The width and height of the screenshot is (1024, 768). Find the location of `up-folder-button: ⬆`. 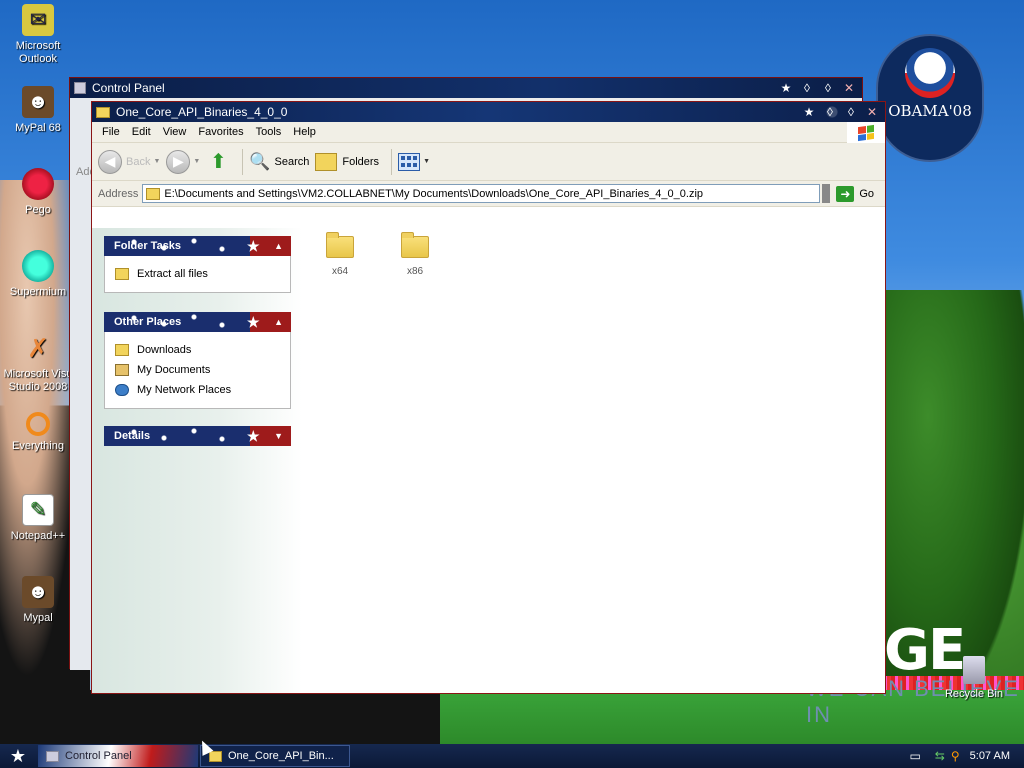

up-folder-button: ⬆ is located at coordinates (218, 162).